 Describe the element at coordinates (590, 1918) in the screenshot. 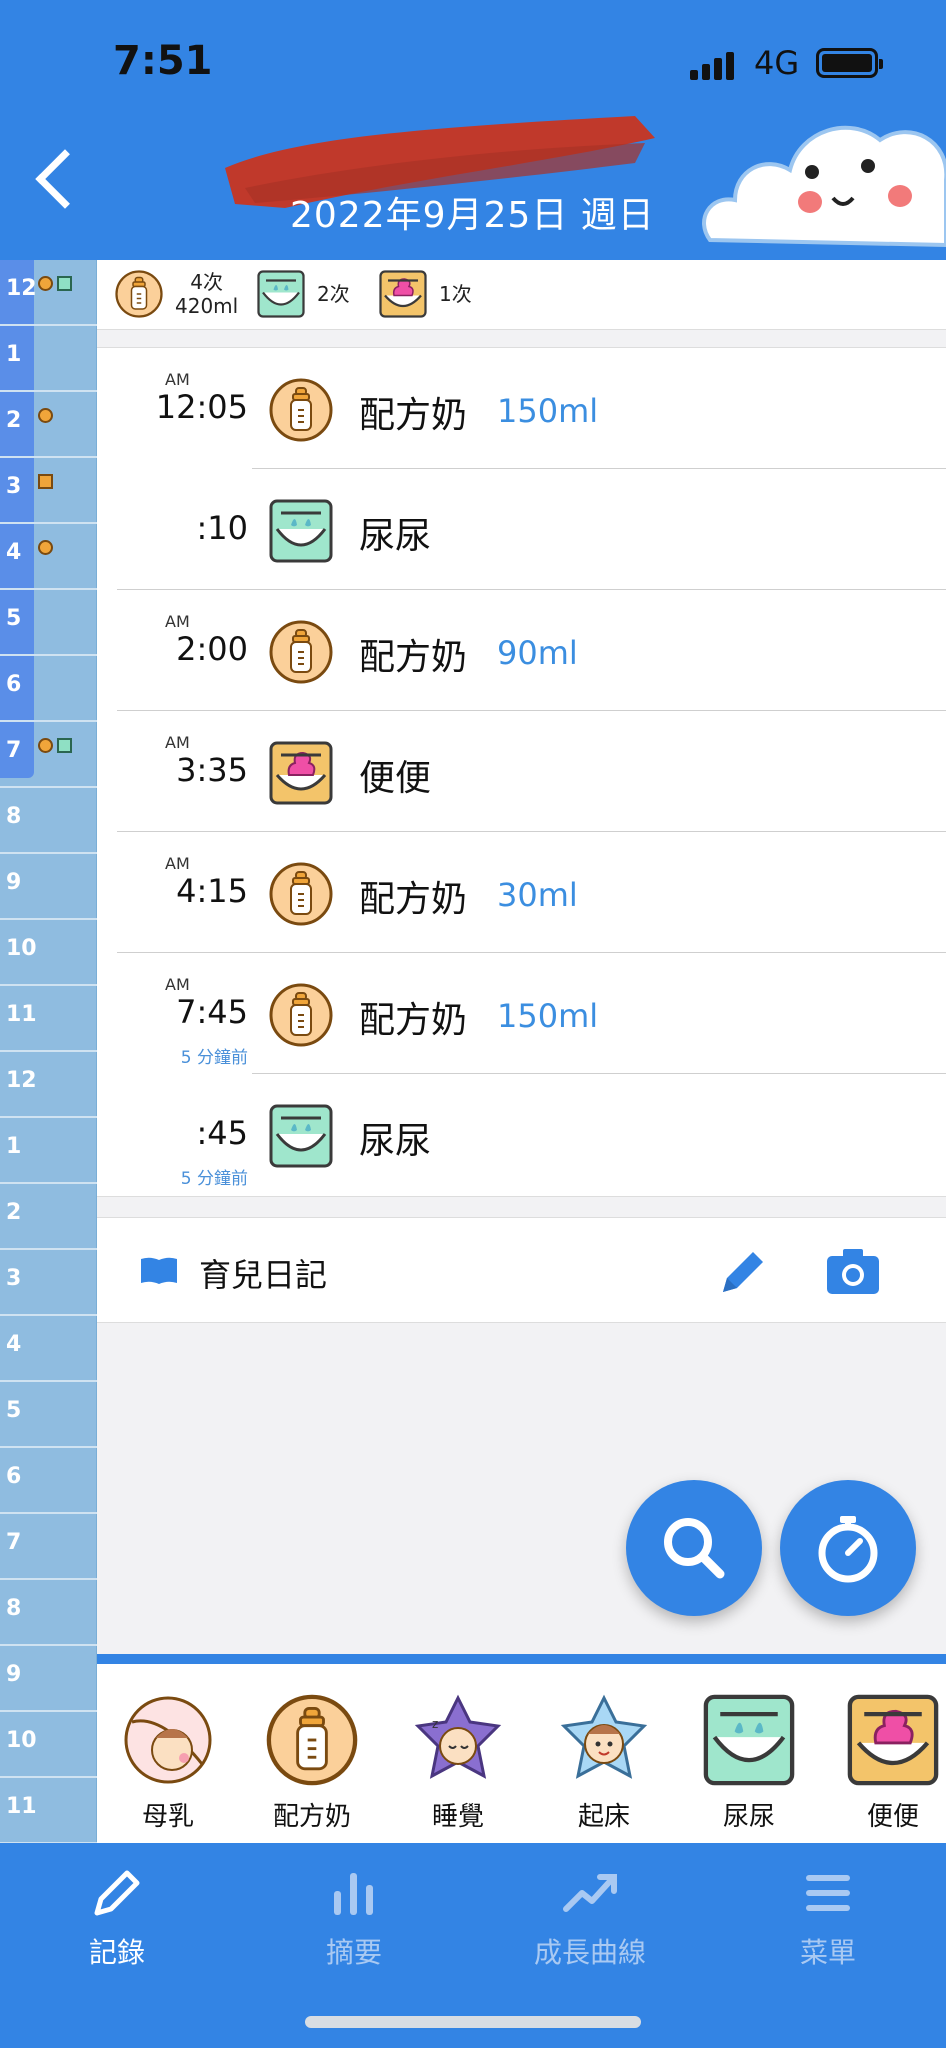

I see `tab-growth: 成長曲線` at that location.